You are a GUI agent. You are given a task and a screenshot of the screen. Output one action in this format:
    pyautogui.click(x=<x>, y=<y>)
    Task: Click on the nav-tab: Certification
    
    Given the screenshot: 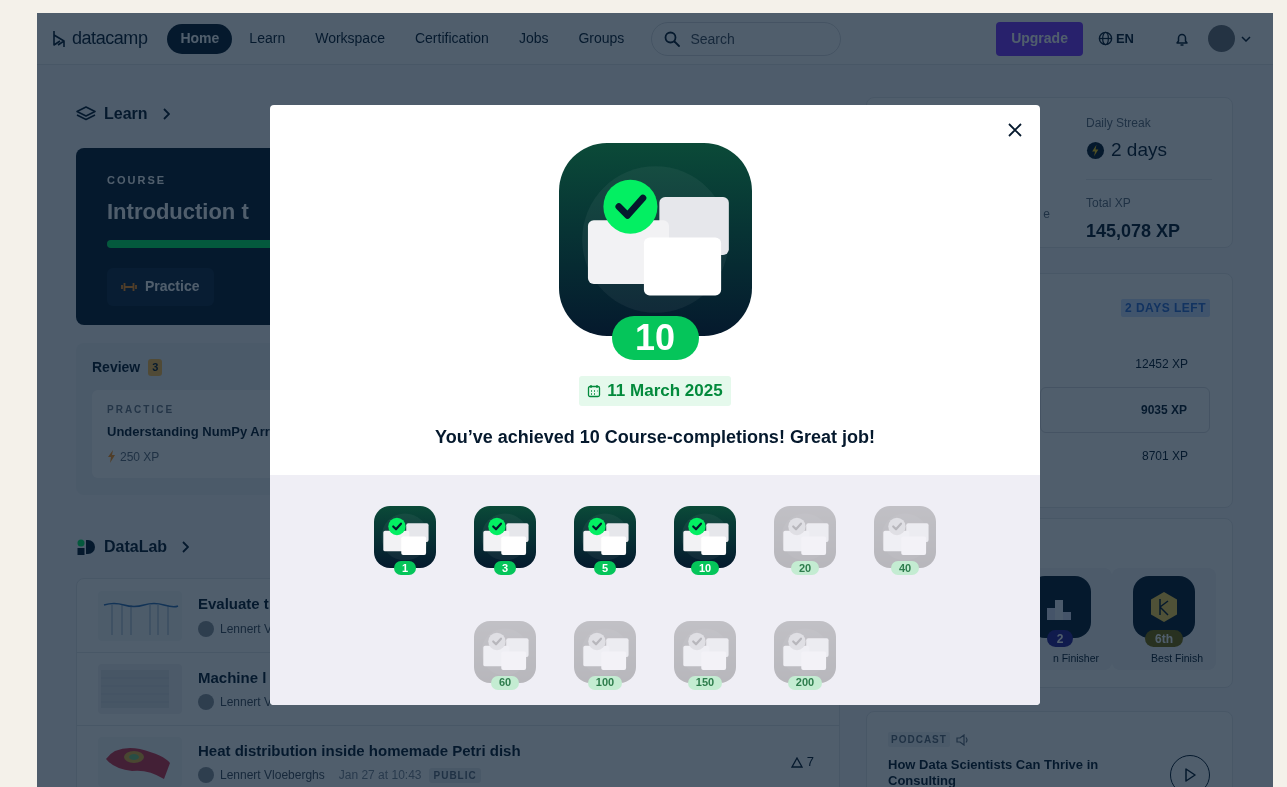 What is the action you would take?
    pyautogui.click(x=451, y=38)
    